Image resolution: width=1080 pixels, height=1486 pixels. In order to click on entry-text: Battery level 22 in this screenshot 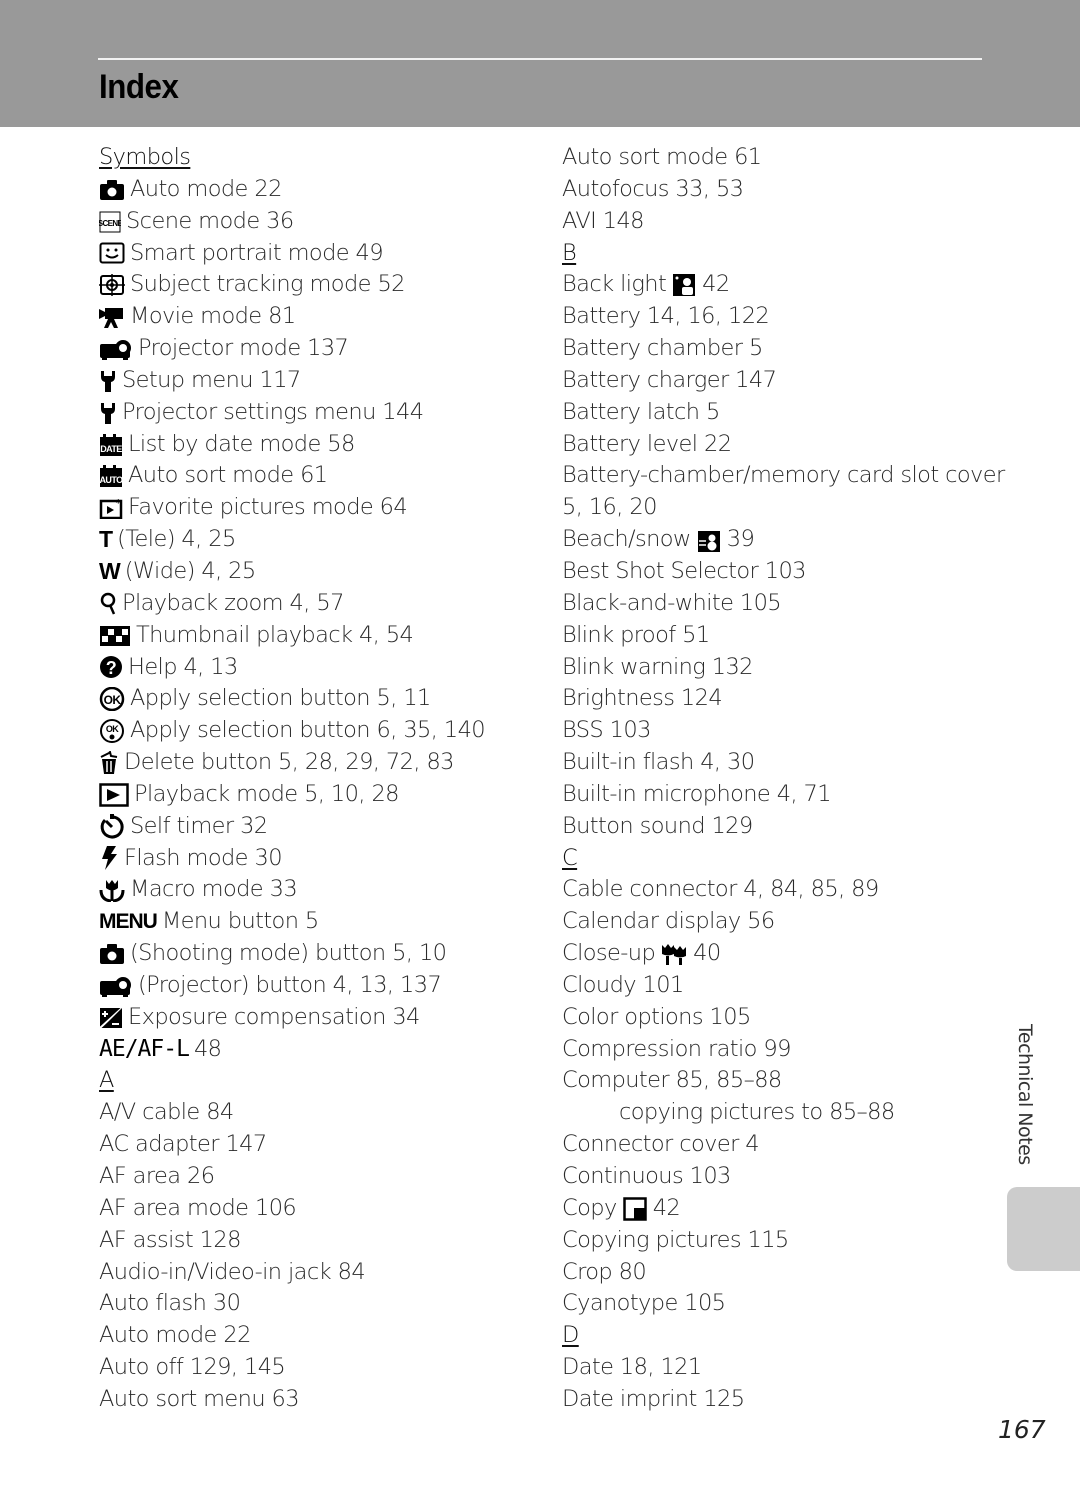, I will do `click(647, 443)`.